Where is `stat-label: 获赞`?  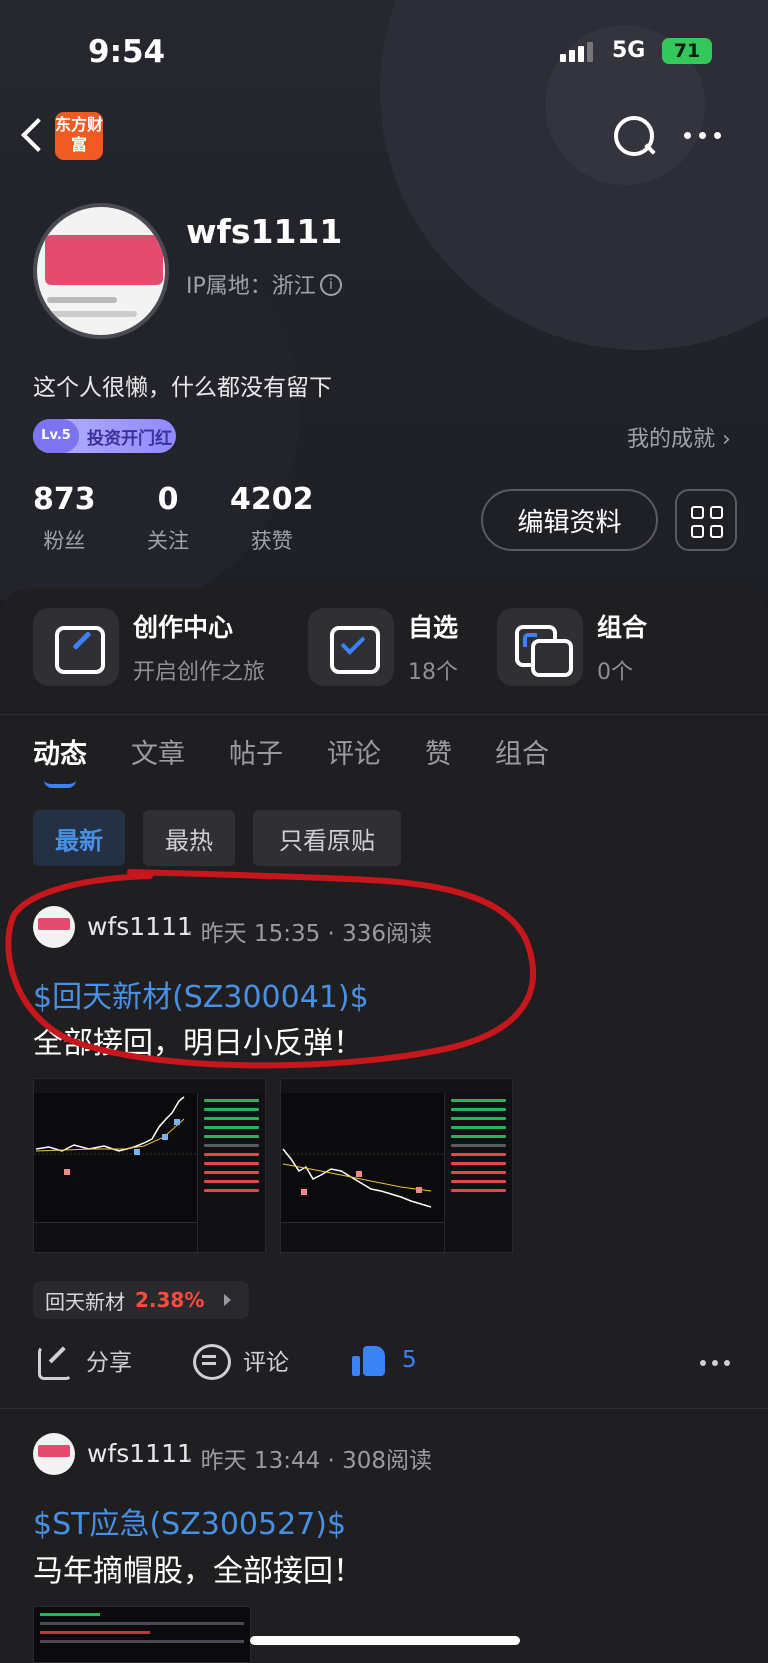
stat-label: 获赞 is located at coordinates (271, 541).